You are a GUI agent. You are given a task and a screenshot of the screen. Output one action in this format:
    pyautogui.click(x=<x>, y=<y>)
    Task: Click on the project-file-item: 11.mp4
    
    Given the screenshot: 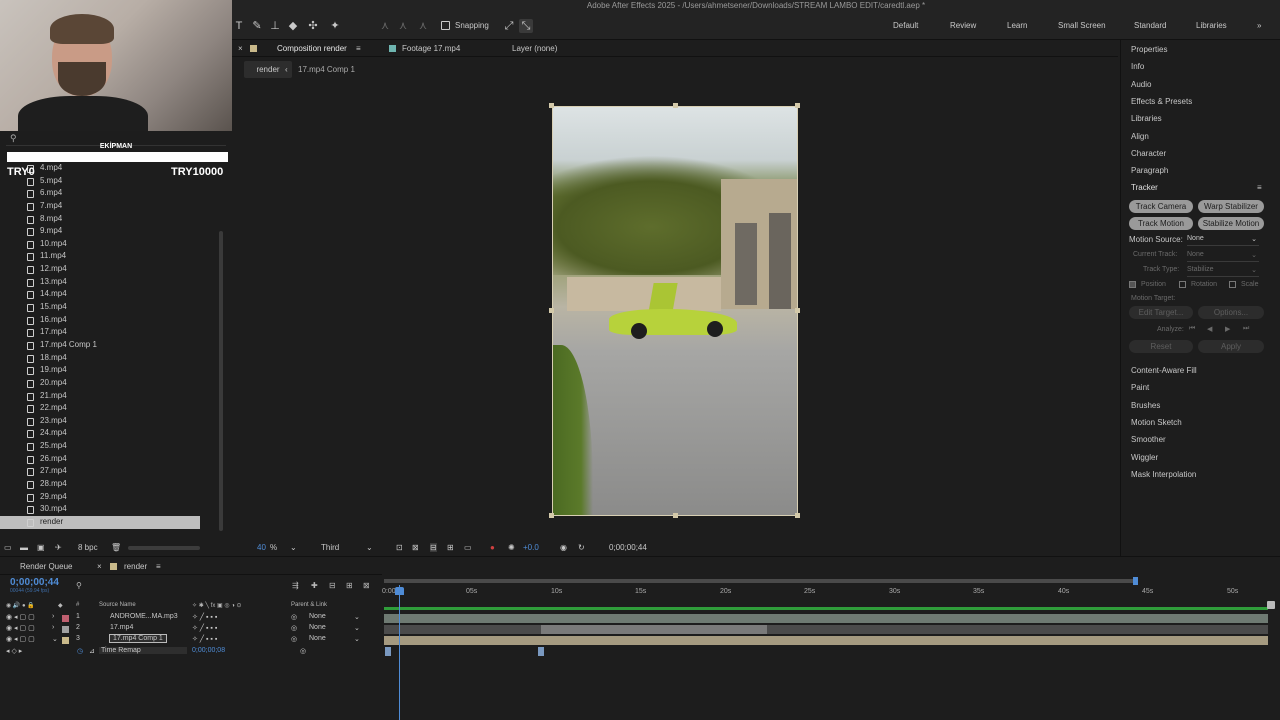 What is the action you would take?
    pyautogui.click(x=110, y=256)
    